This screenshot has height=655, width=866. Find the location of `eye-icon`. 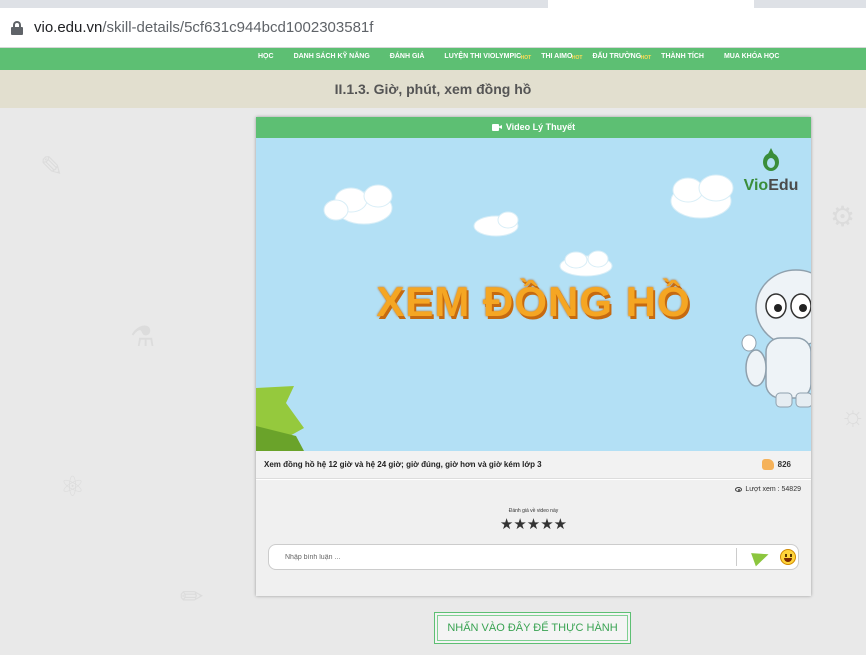

eye-icon is located at coordinates (739, 489).